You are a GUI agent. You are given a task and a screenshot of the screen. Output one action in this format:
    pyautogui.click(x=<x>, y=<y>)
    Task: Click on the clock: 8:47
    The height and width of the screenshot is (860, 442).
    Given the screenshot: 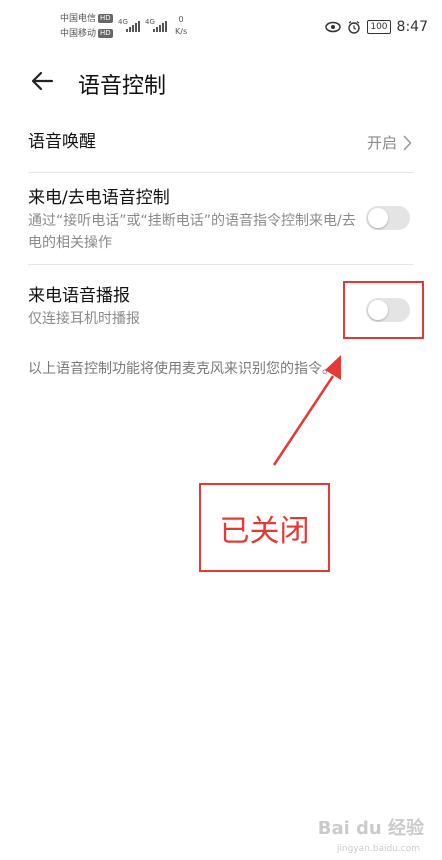 What is the action you would take?
    pyautogui.click(x=412, y=27)
    